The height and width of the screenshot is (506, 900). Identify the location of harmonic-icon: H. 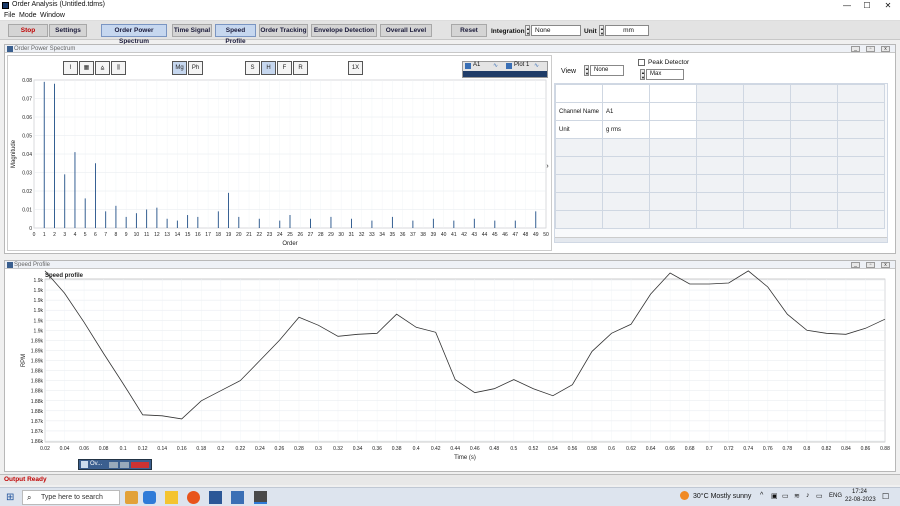
(268, 68).